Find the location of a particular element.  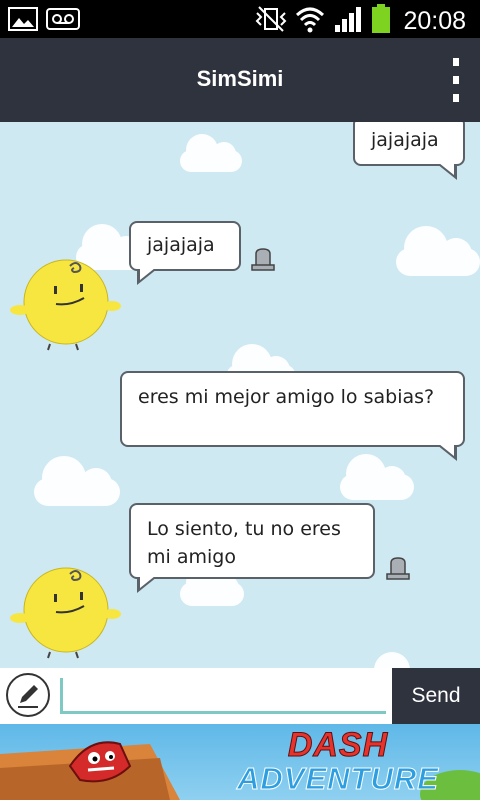

app-bar: SimSimi is located at coordinates (240, 80).